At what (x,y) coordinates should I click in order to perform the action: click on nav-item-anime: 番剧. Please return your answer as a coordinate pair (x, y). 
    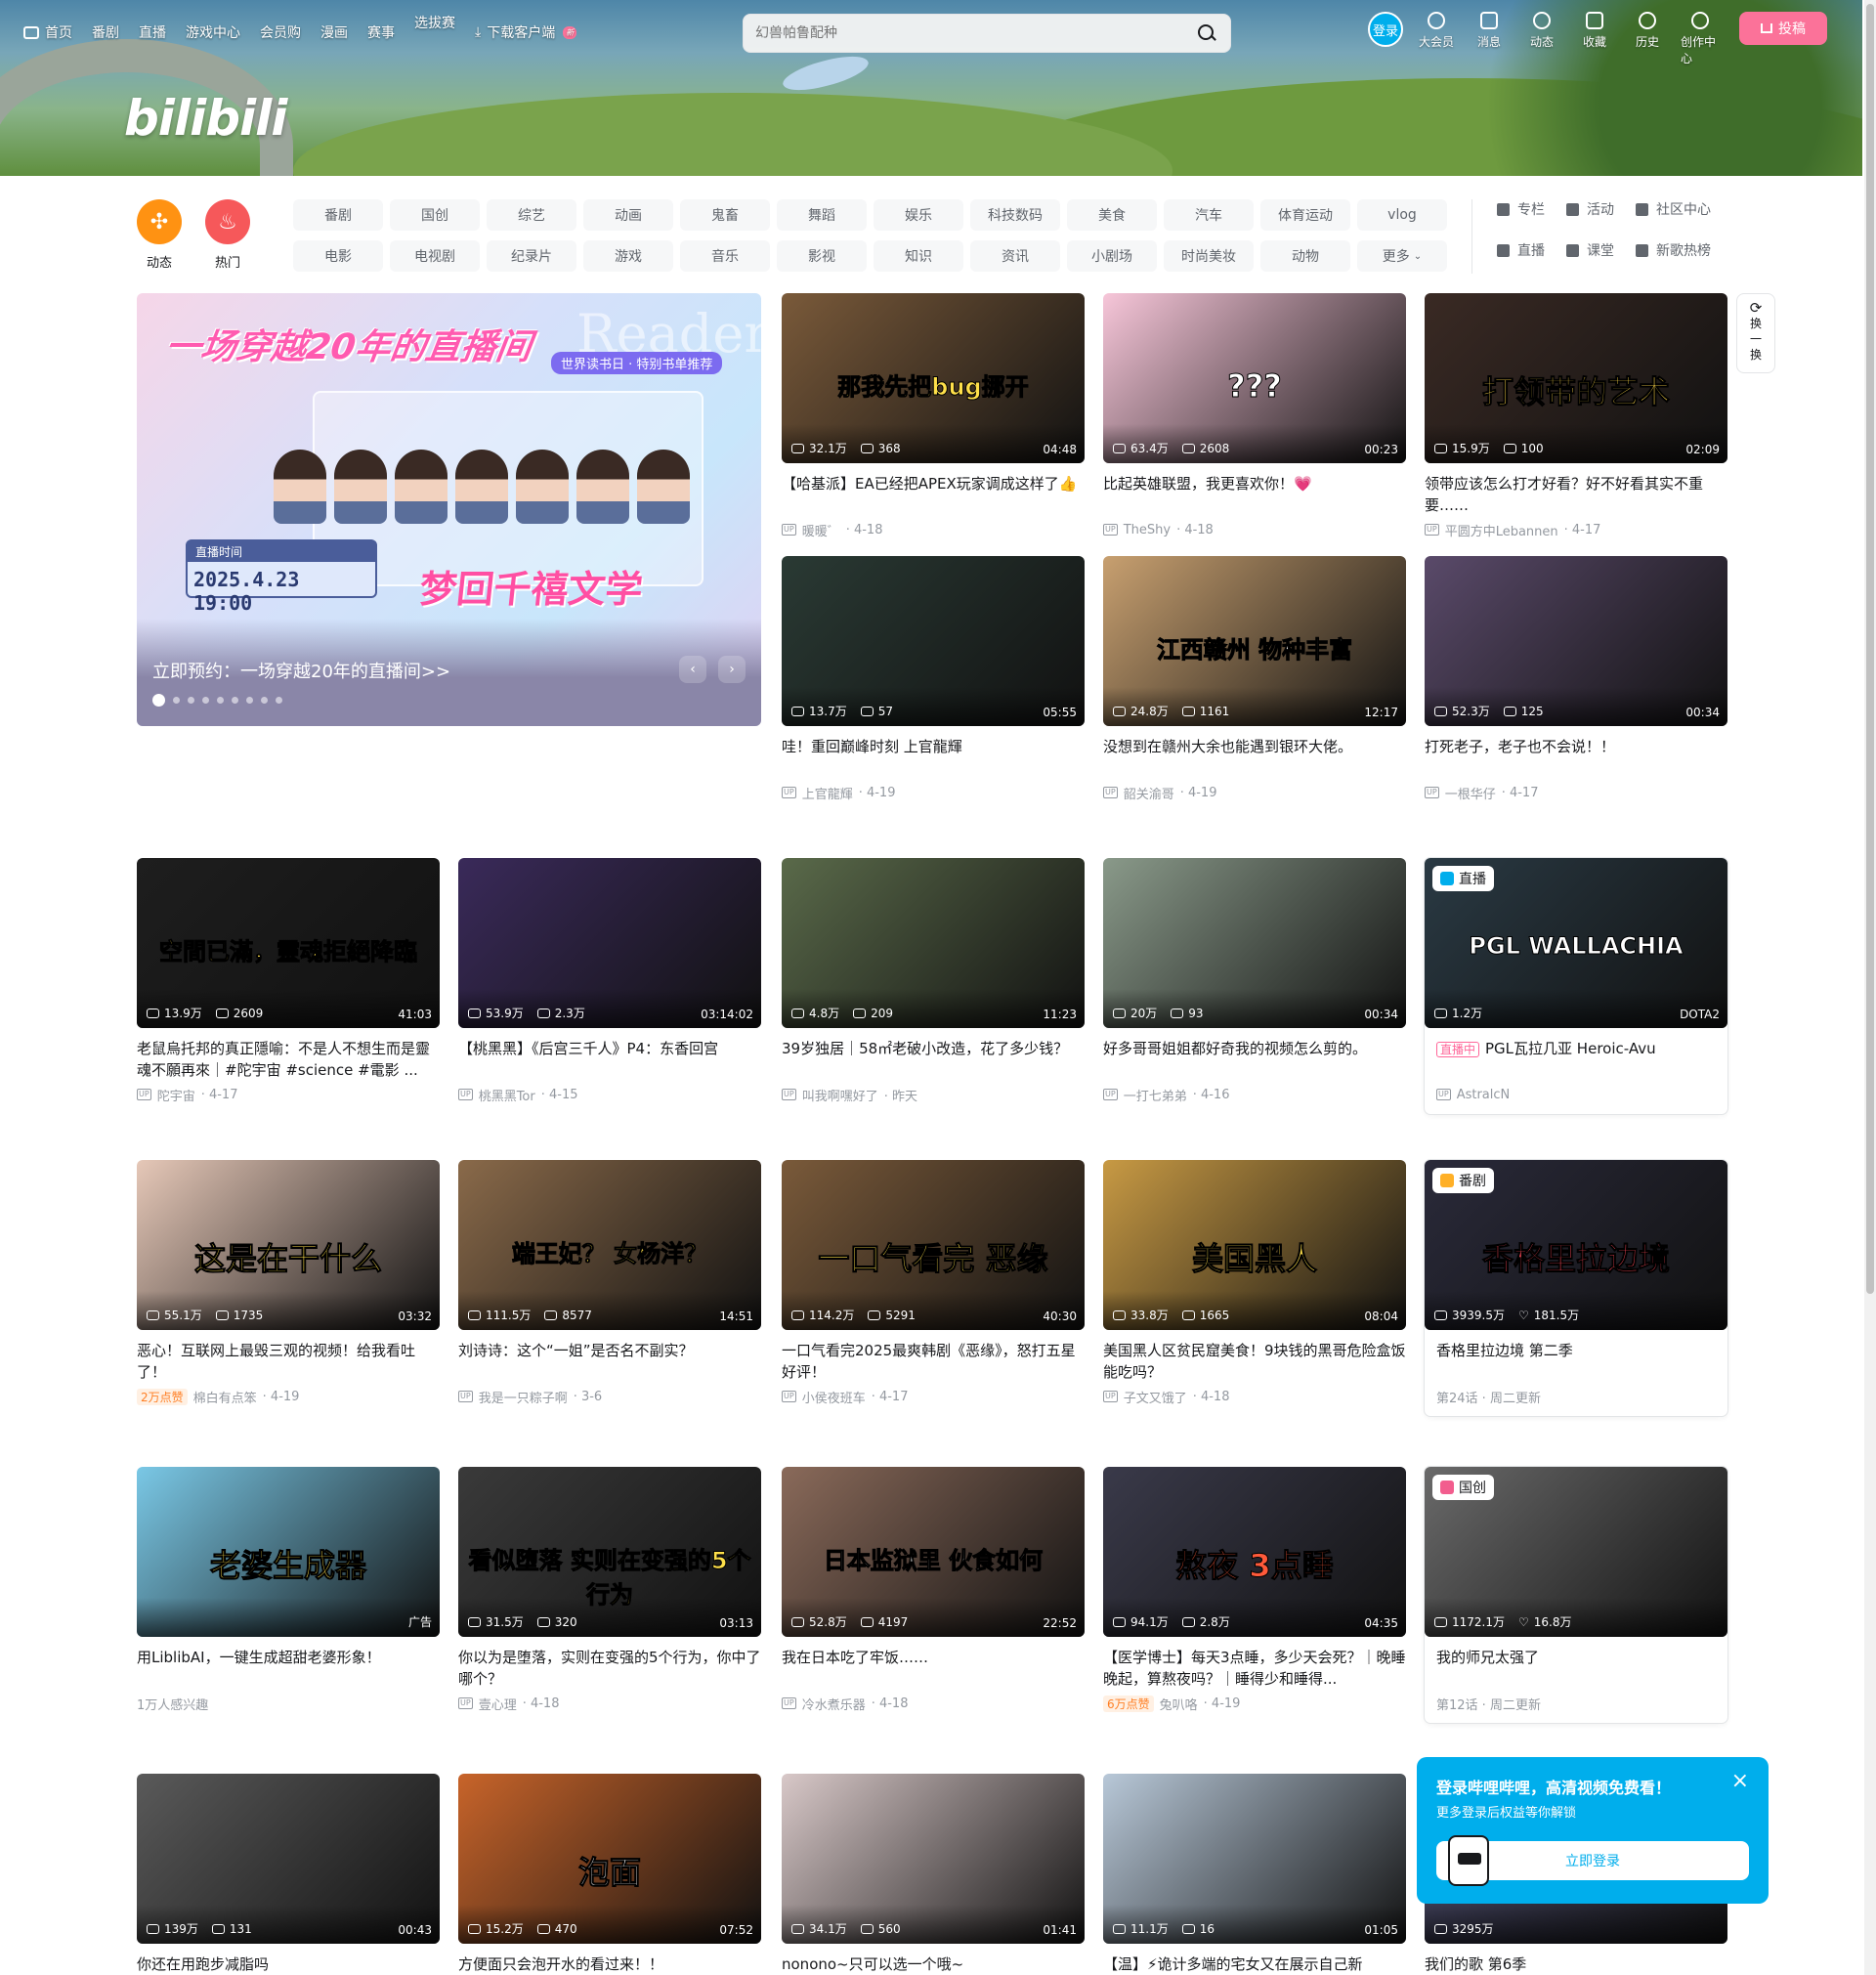
    Looking at the image, I should click on (105, 32).